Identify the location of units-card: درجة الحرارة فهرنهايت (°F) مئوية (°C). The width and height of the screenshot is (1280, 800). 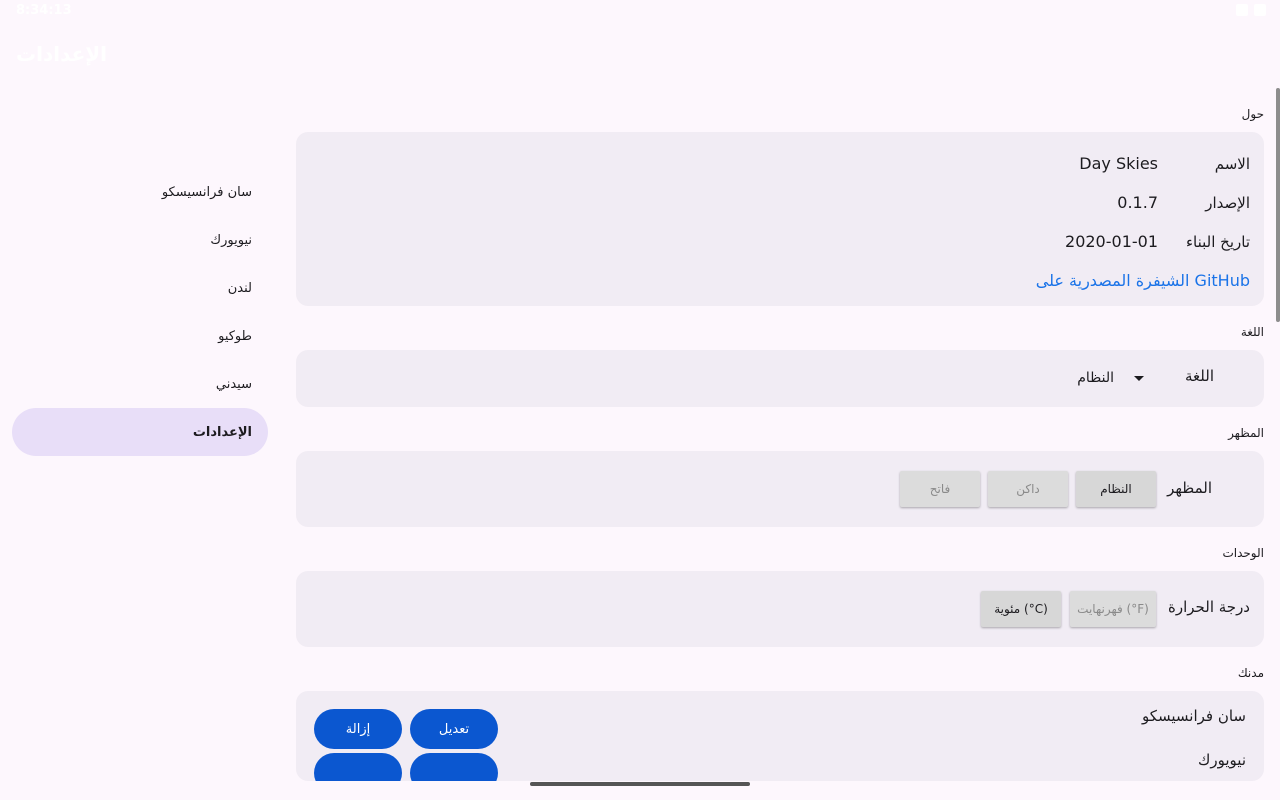
(780, 609).